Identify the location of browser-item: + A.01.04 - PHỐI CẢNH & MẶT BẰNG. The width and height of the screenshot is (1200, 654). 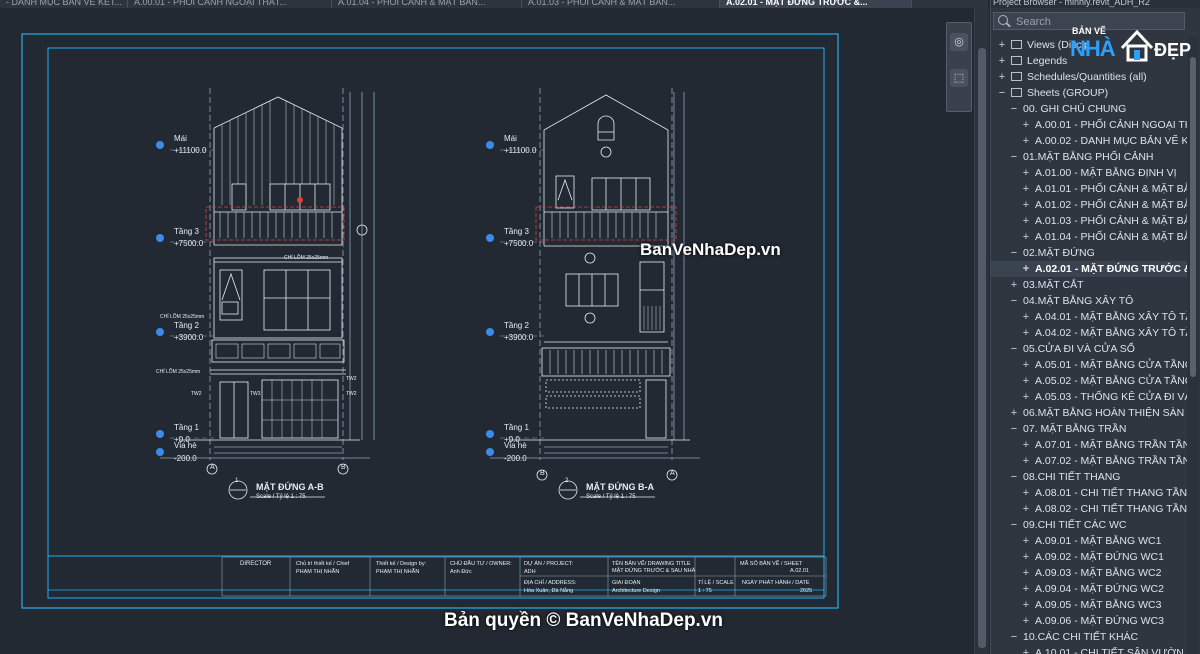
(1089, 237).